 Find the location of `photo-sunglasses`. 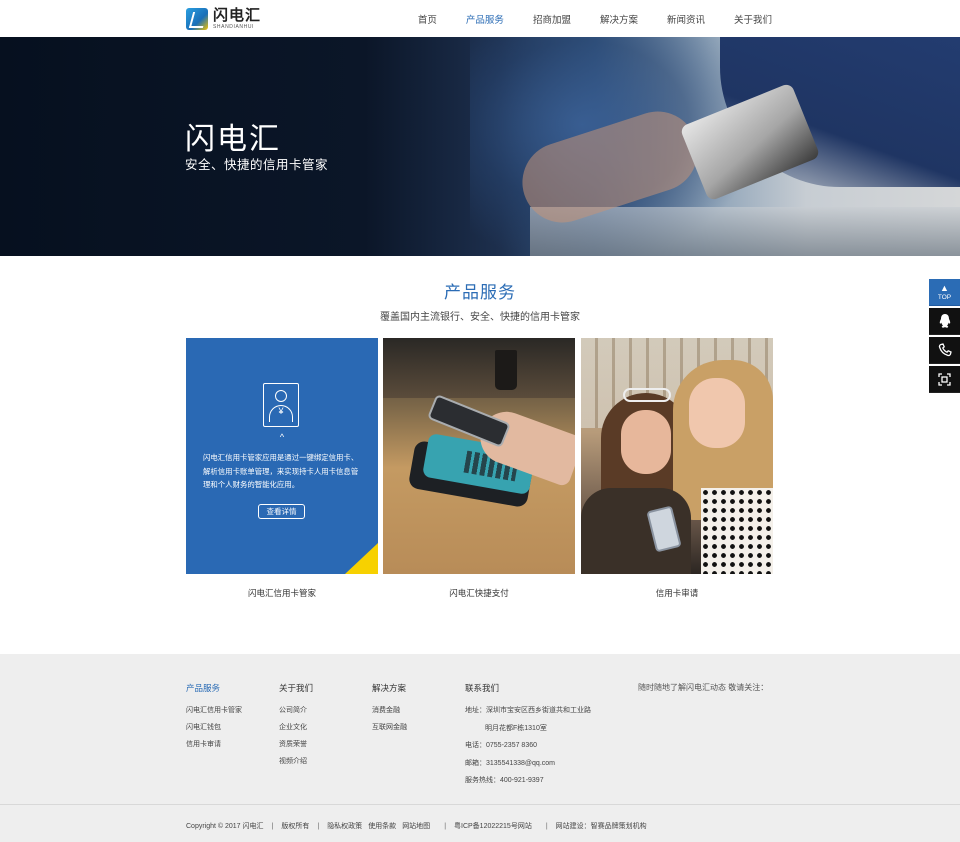

photo-sunglasses is located at coordinates (647, 395).